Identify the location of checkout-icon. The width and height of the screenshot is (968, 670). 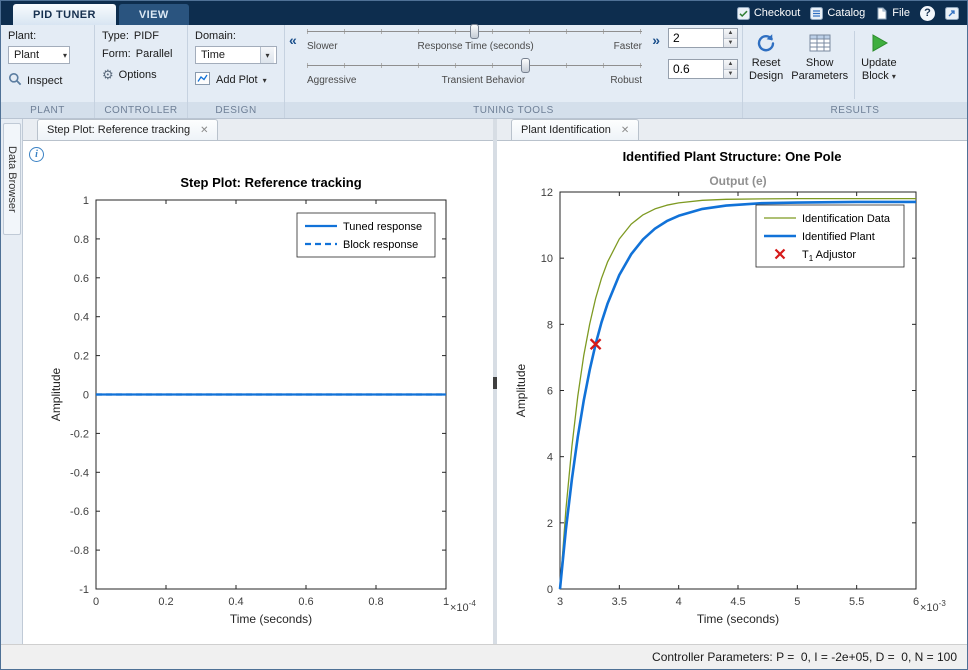
(743, 13).